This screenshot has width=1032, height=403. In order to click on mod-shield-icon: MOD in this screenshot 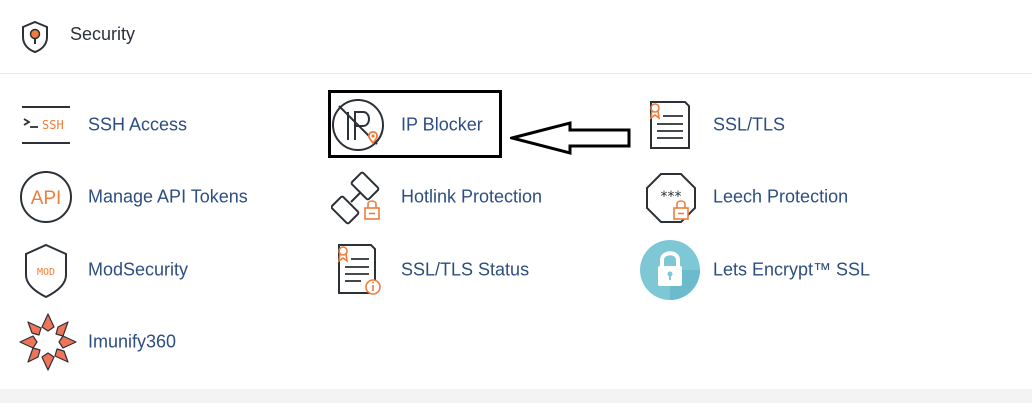, I will do `click(46, 271)`.